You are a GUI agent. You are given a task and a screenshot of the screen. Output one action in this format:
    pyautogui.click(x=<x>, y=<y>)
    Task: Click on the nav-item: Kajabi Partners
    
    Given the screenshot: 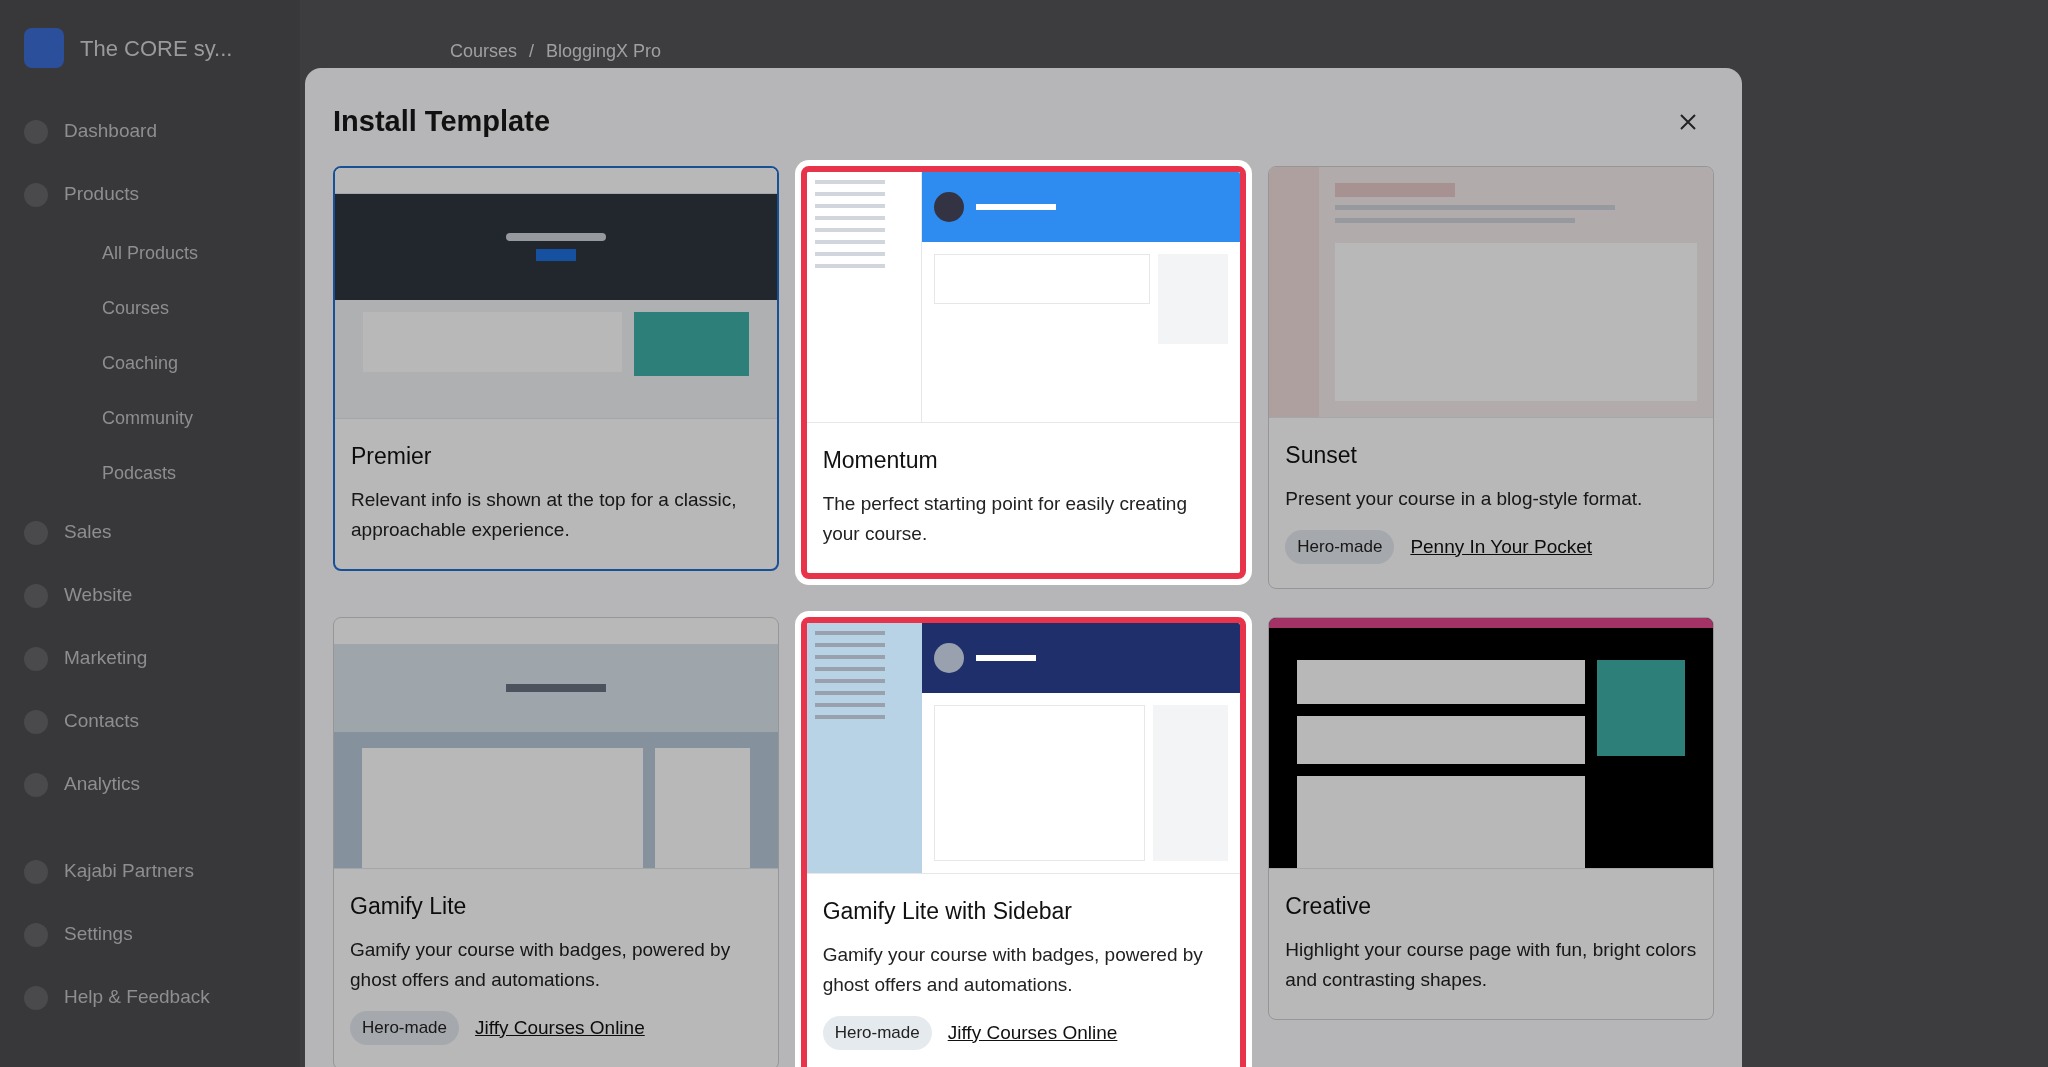 What is the action you would take?
    pyautogui.click(x=129, y=871)
    